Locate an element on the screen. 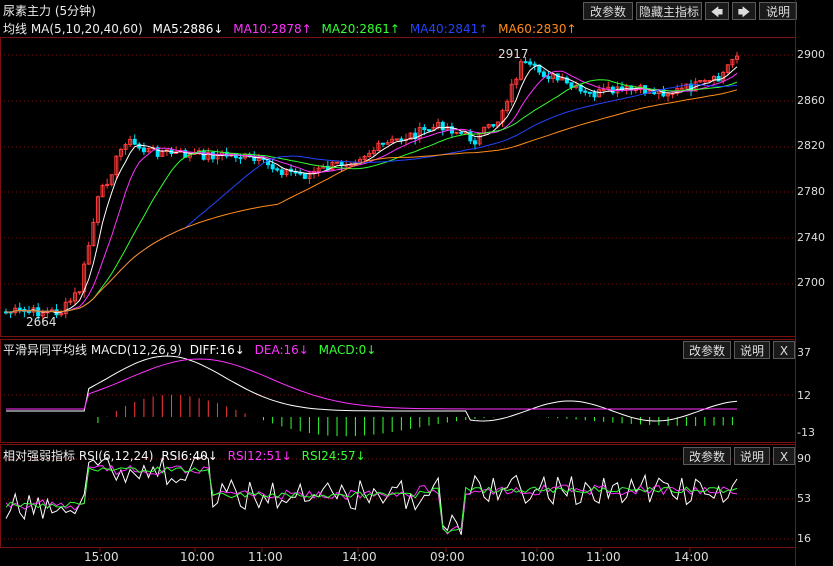 The image size is (833, 566). macd-tick: 12 is located at coordinates (804, 395).